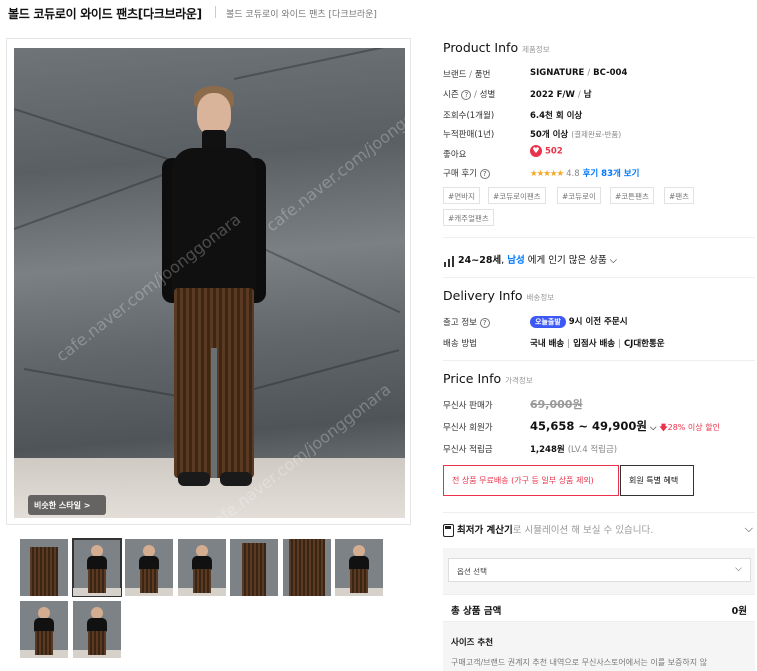  I want to click on points-note: (LV.4 적립금), so click(592, 450).